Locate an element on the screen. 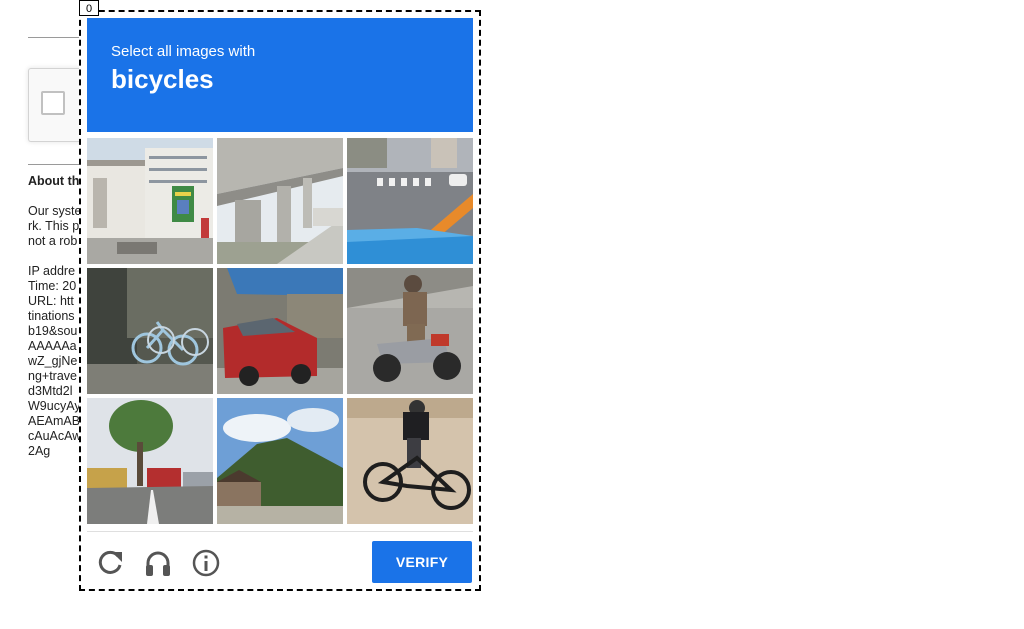 The width and height of the screenshot is (1024, 629). about-heading: About th is located at coordinates (54, 181).